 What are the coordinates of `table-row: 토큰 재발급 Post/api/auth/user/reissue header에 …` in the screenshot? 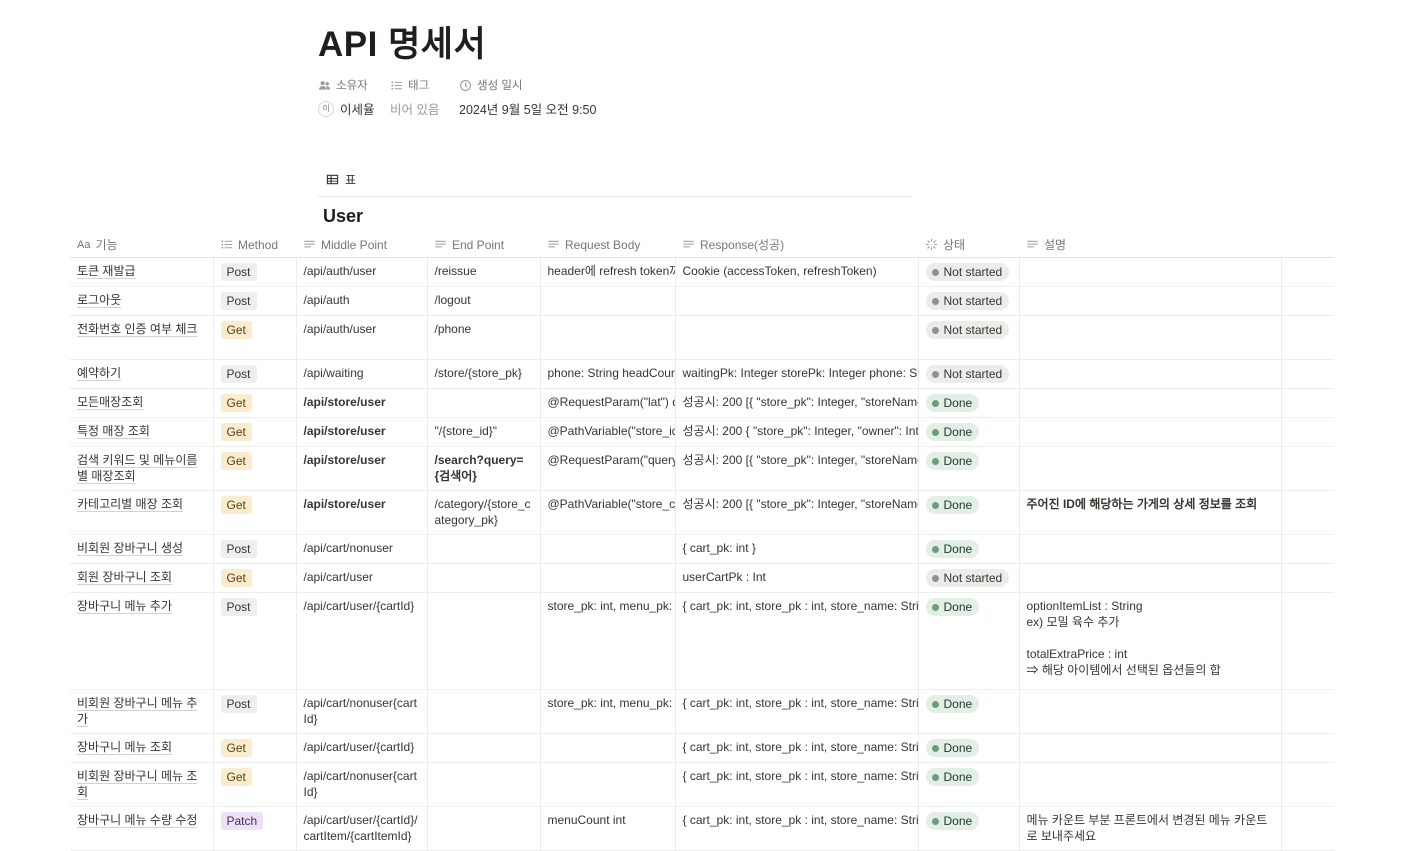 It's located at (702, 272).